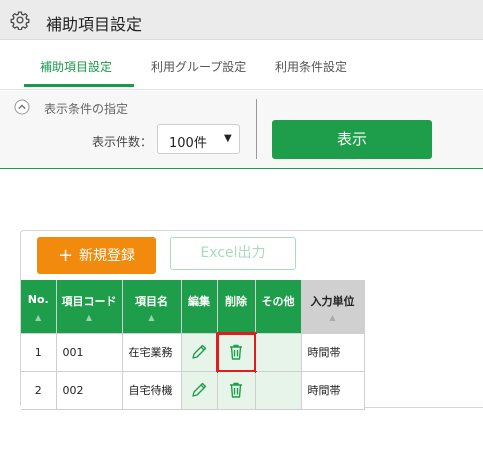 This screenshot has height=459, width=483. Describe the element at coordinates (278, 307) in the screenshot. I see `column-header-other: その他` at that location.